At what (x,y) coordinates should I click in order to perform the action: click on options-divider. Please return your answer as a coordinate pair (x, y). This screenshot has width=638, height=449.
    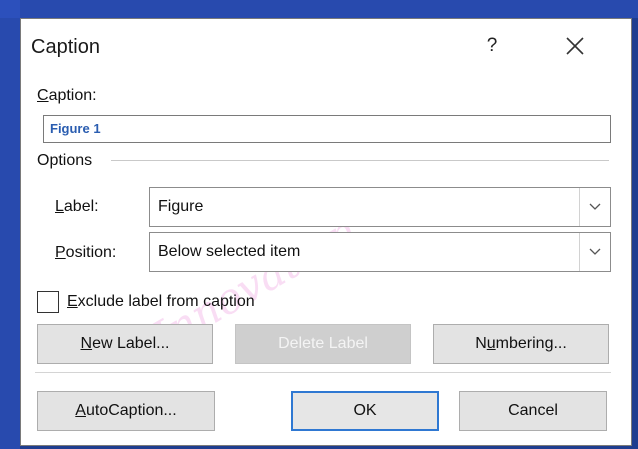
    Looking at the image, I should click on (360, 160).